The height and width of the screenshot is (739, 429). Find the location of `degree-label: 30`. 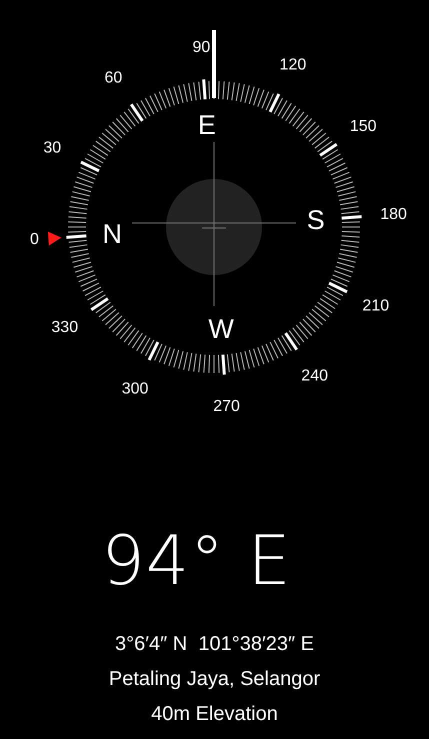

degree-label: 30 is located at coordinates (52, 148).